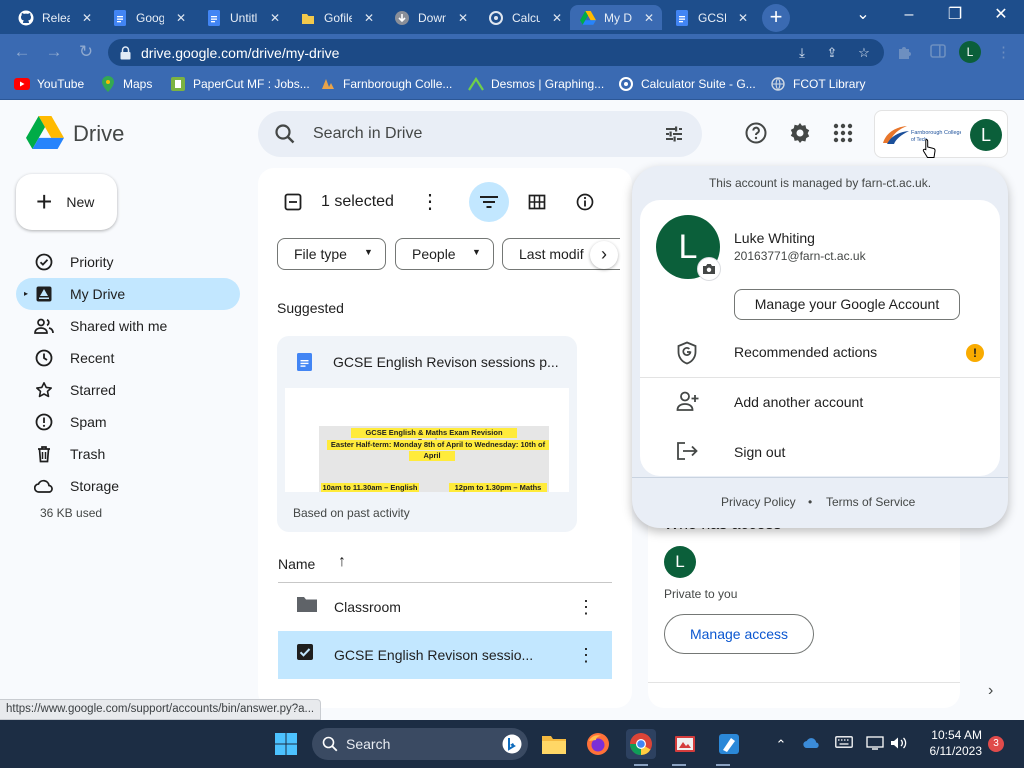 Image resolution: width=1024 pixels, height=768 pixels. I want to click on sidebar-item-label: Recent, so click(92, 358).